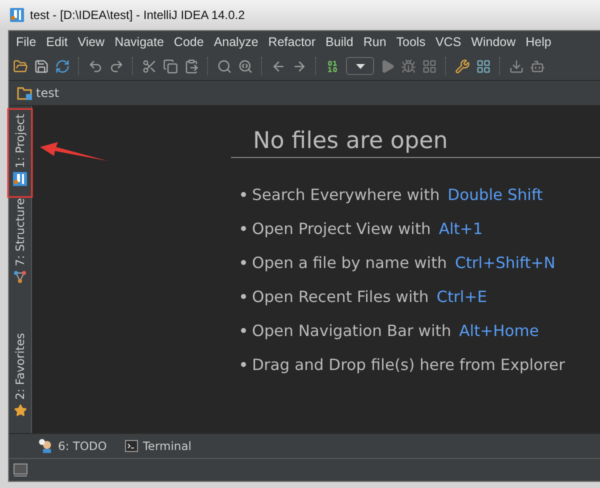 The width and height of the screenshot is (600, 488). I want to click on shortcut-text: Ctrl+Shift+N, so click(505, 263).